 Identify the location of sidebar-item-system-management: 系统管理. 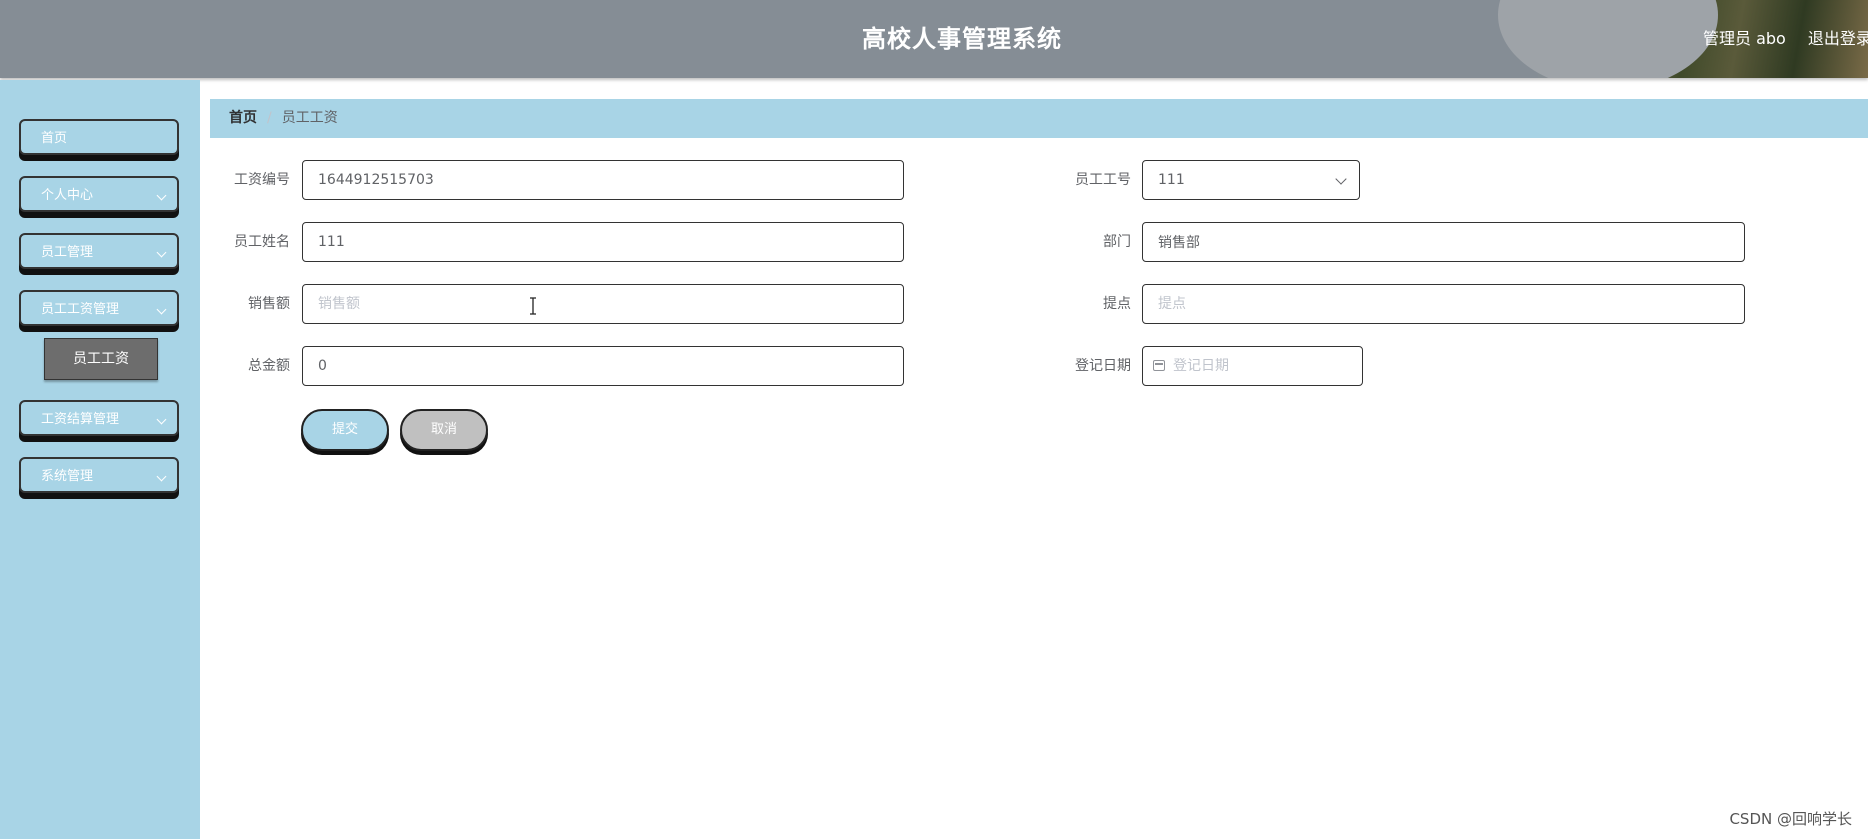
(99, 475).